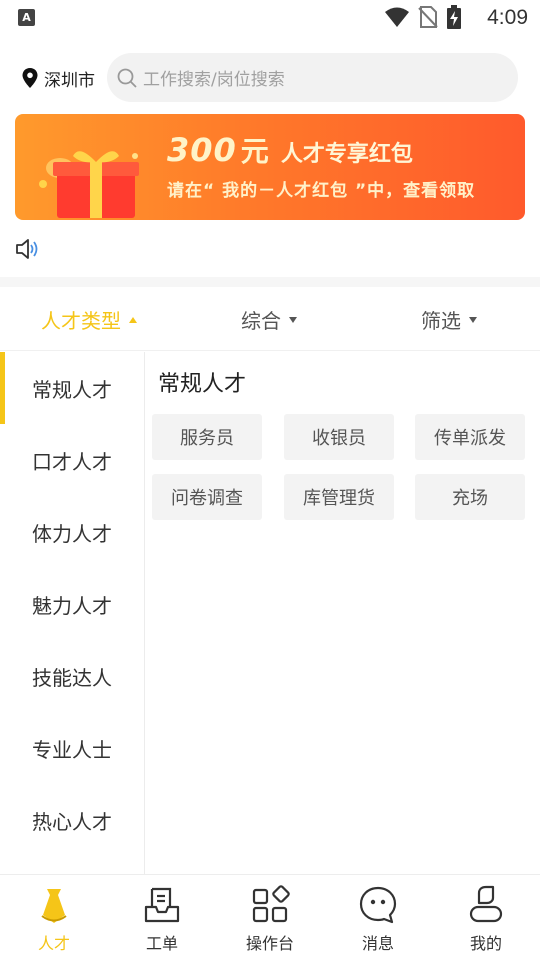  I want to click on status-icons, so click(423, 17).